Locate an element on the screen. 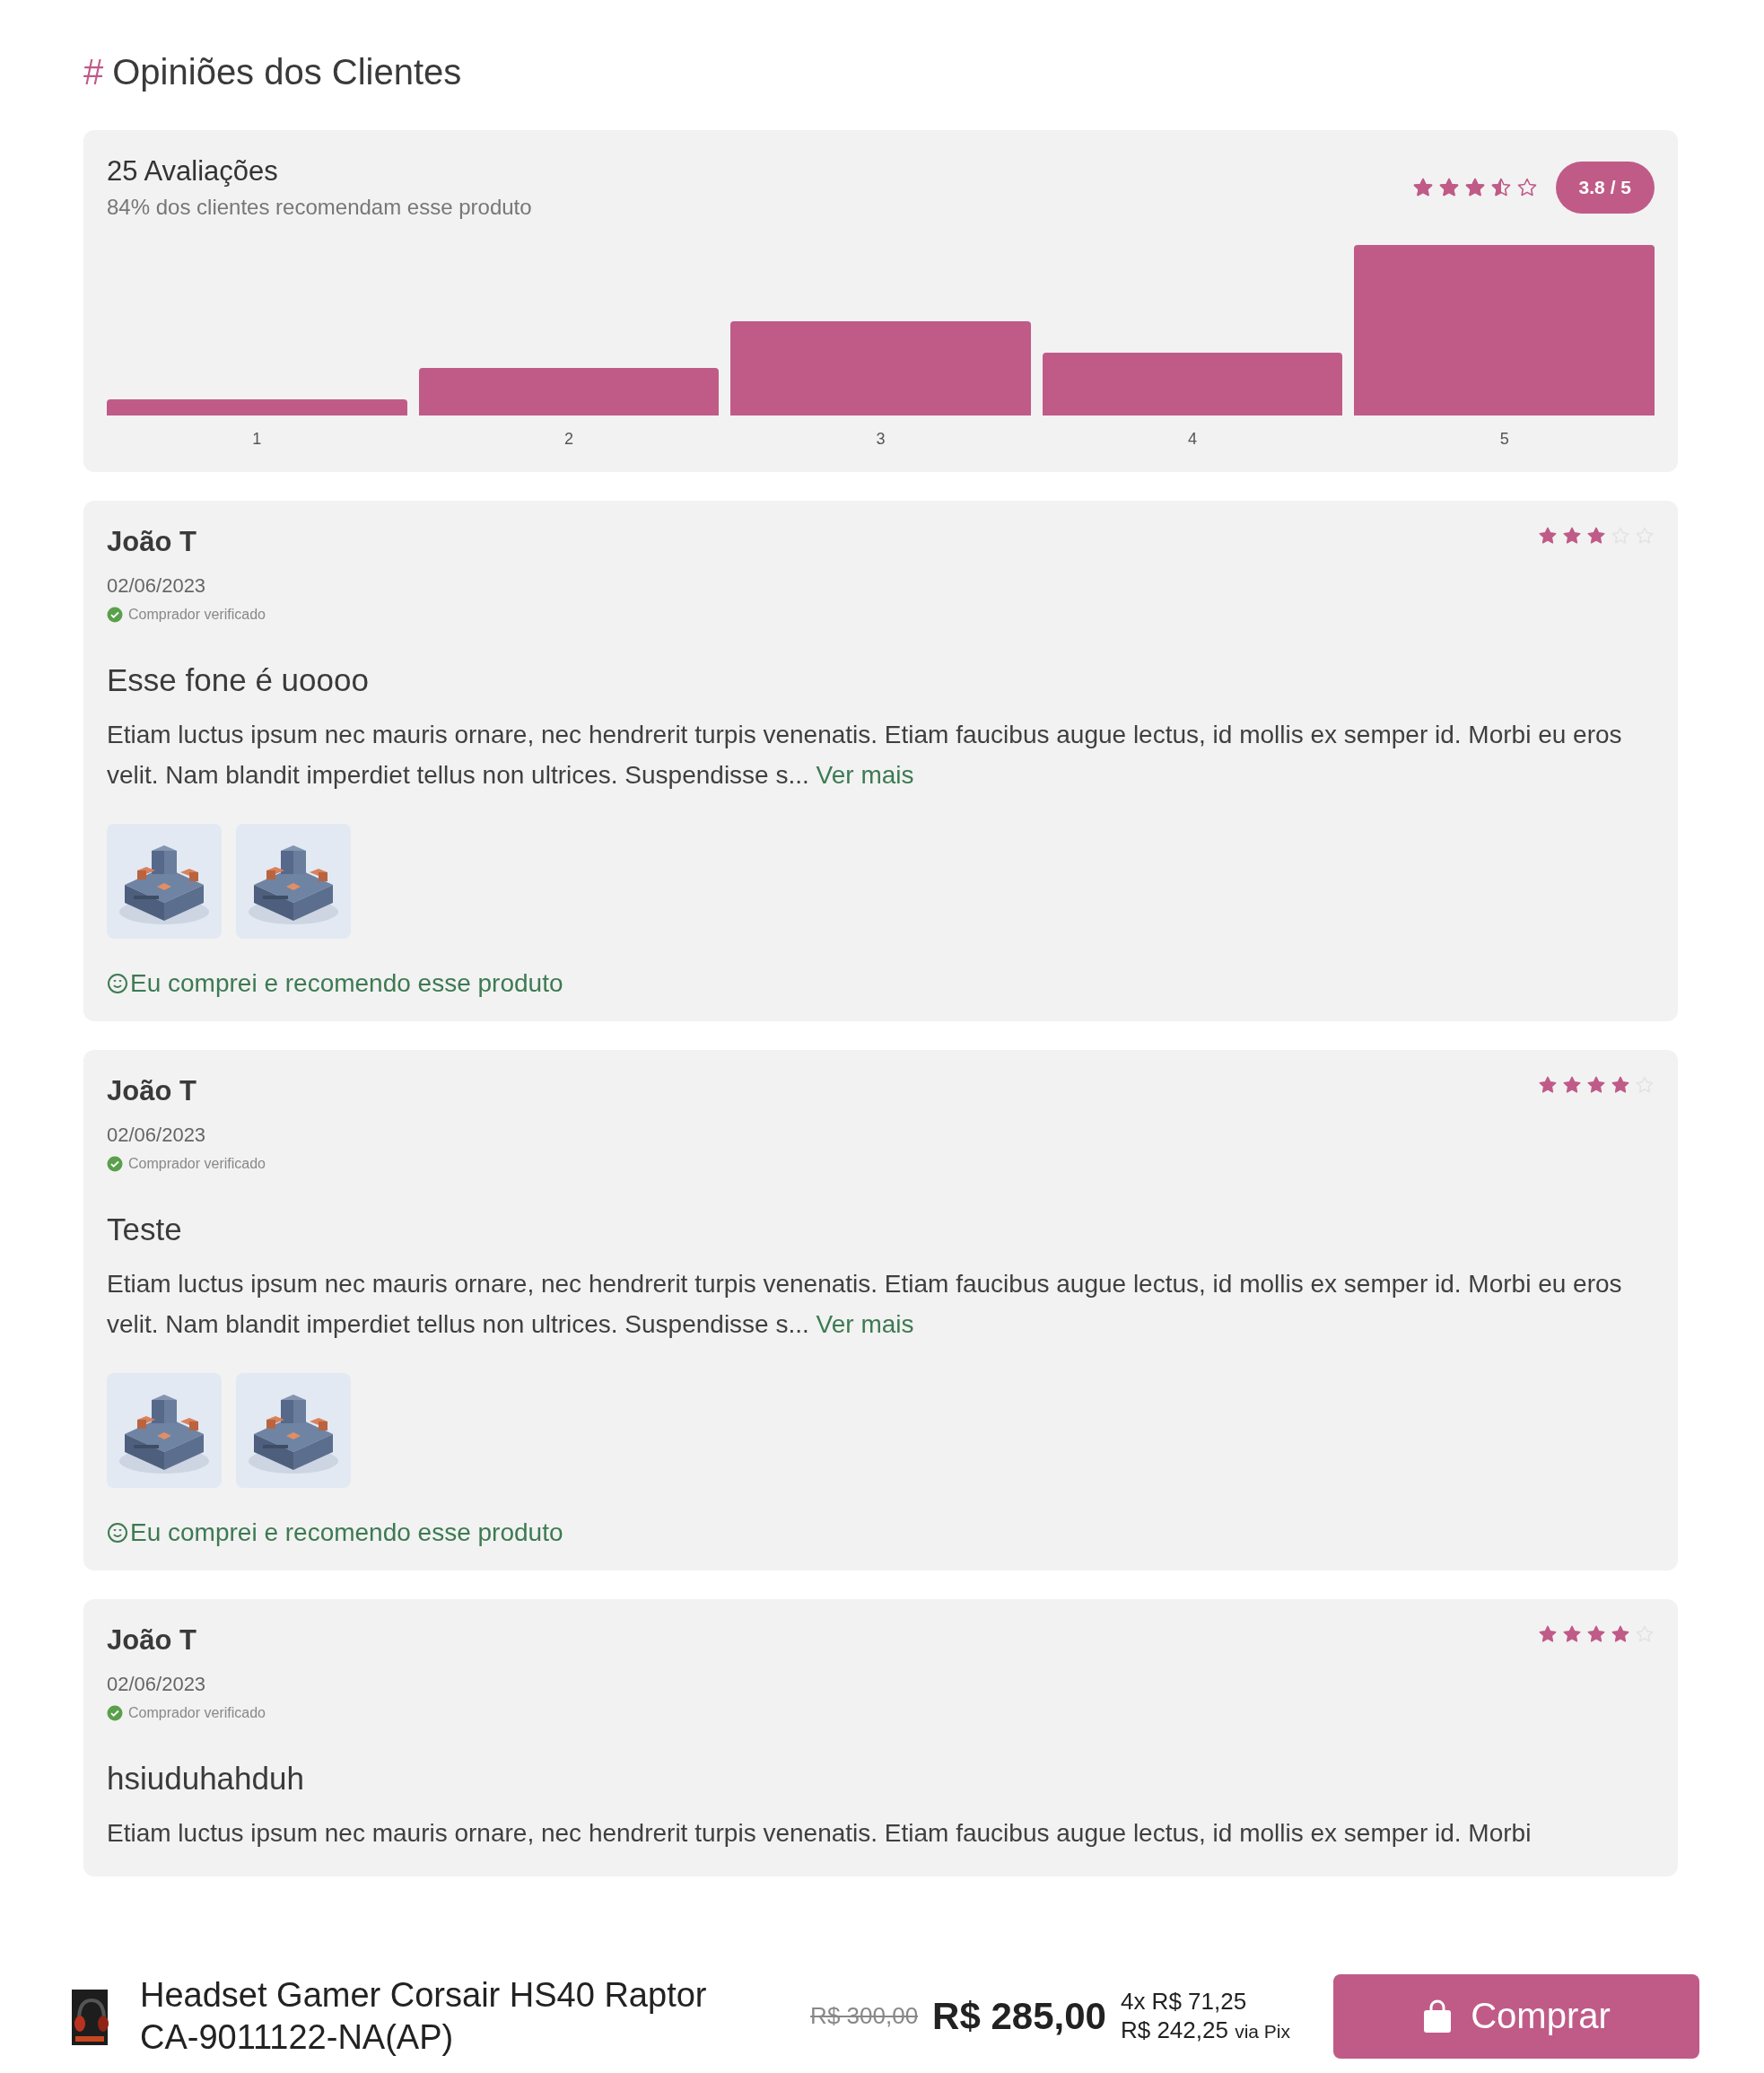  shopping-bag-icon is located at coordinates (1438, 2016).